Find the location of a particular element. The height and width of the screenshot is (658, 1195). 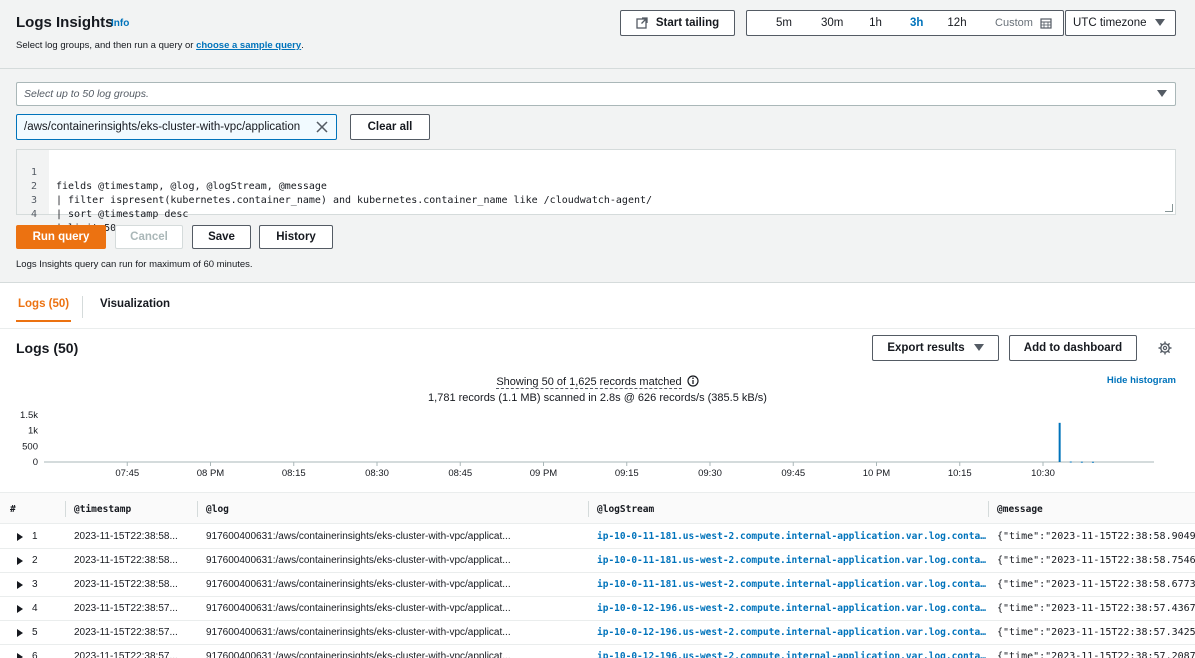

col-index: # is located at coordinates (13, 509).